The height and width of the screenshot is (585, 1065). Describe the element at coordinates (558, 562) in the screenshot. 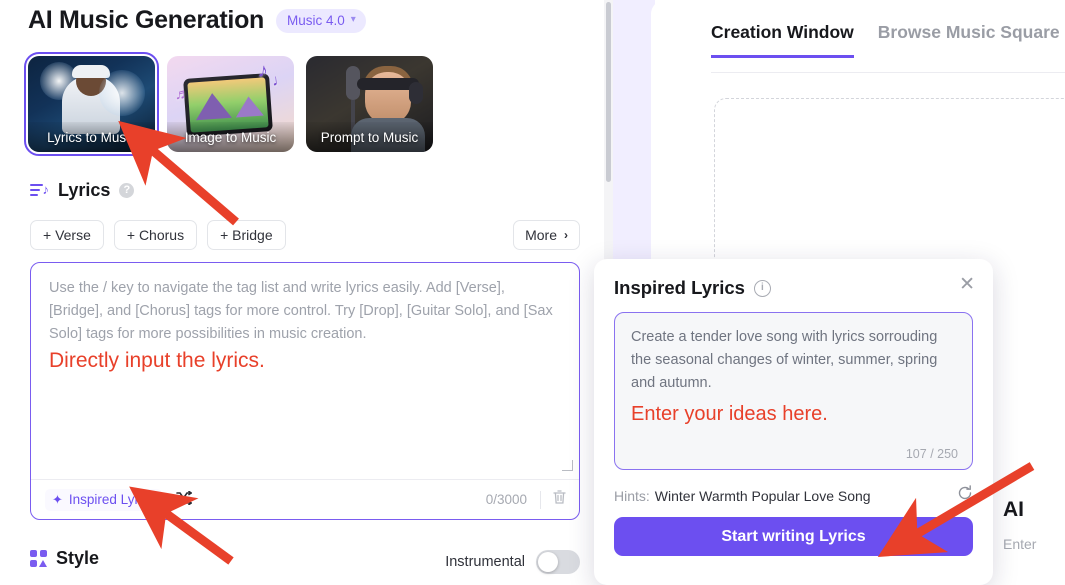

I see `instrumental-toggle` at that location.